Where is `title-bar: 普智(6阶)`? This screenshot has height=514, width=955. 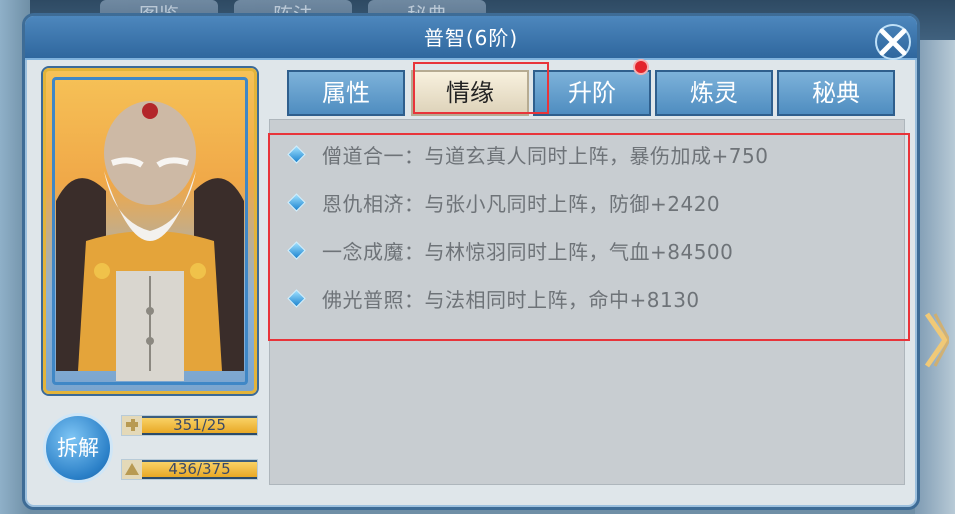
title-bar: 普智(6阶) is located at coordinates (471, 38).